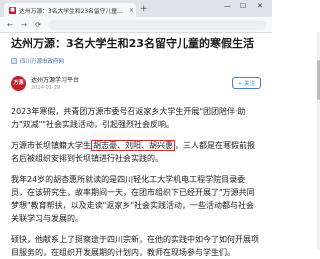  Describe the element at coordinates (18, 83) in the screenshot. I see `avatar: 万源` at that location.